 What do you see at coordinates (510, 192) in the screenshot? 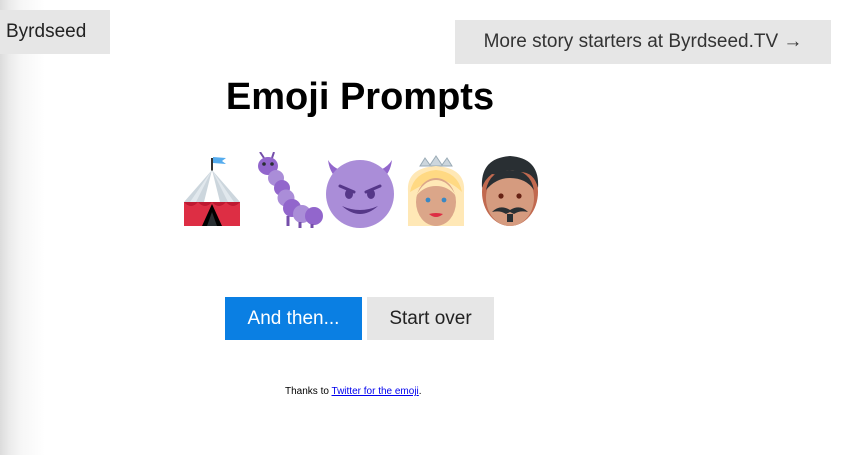
I see `man-with-mustache-icon` at bounding box center [510, 192].